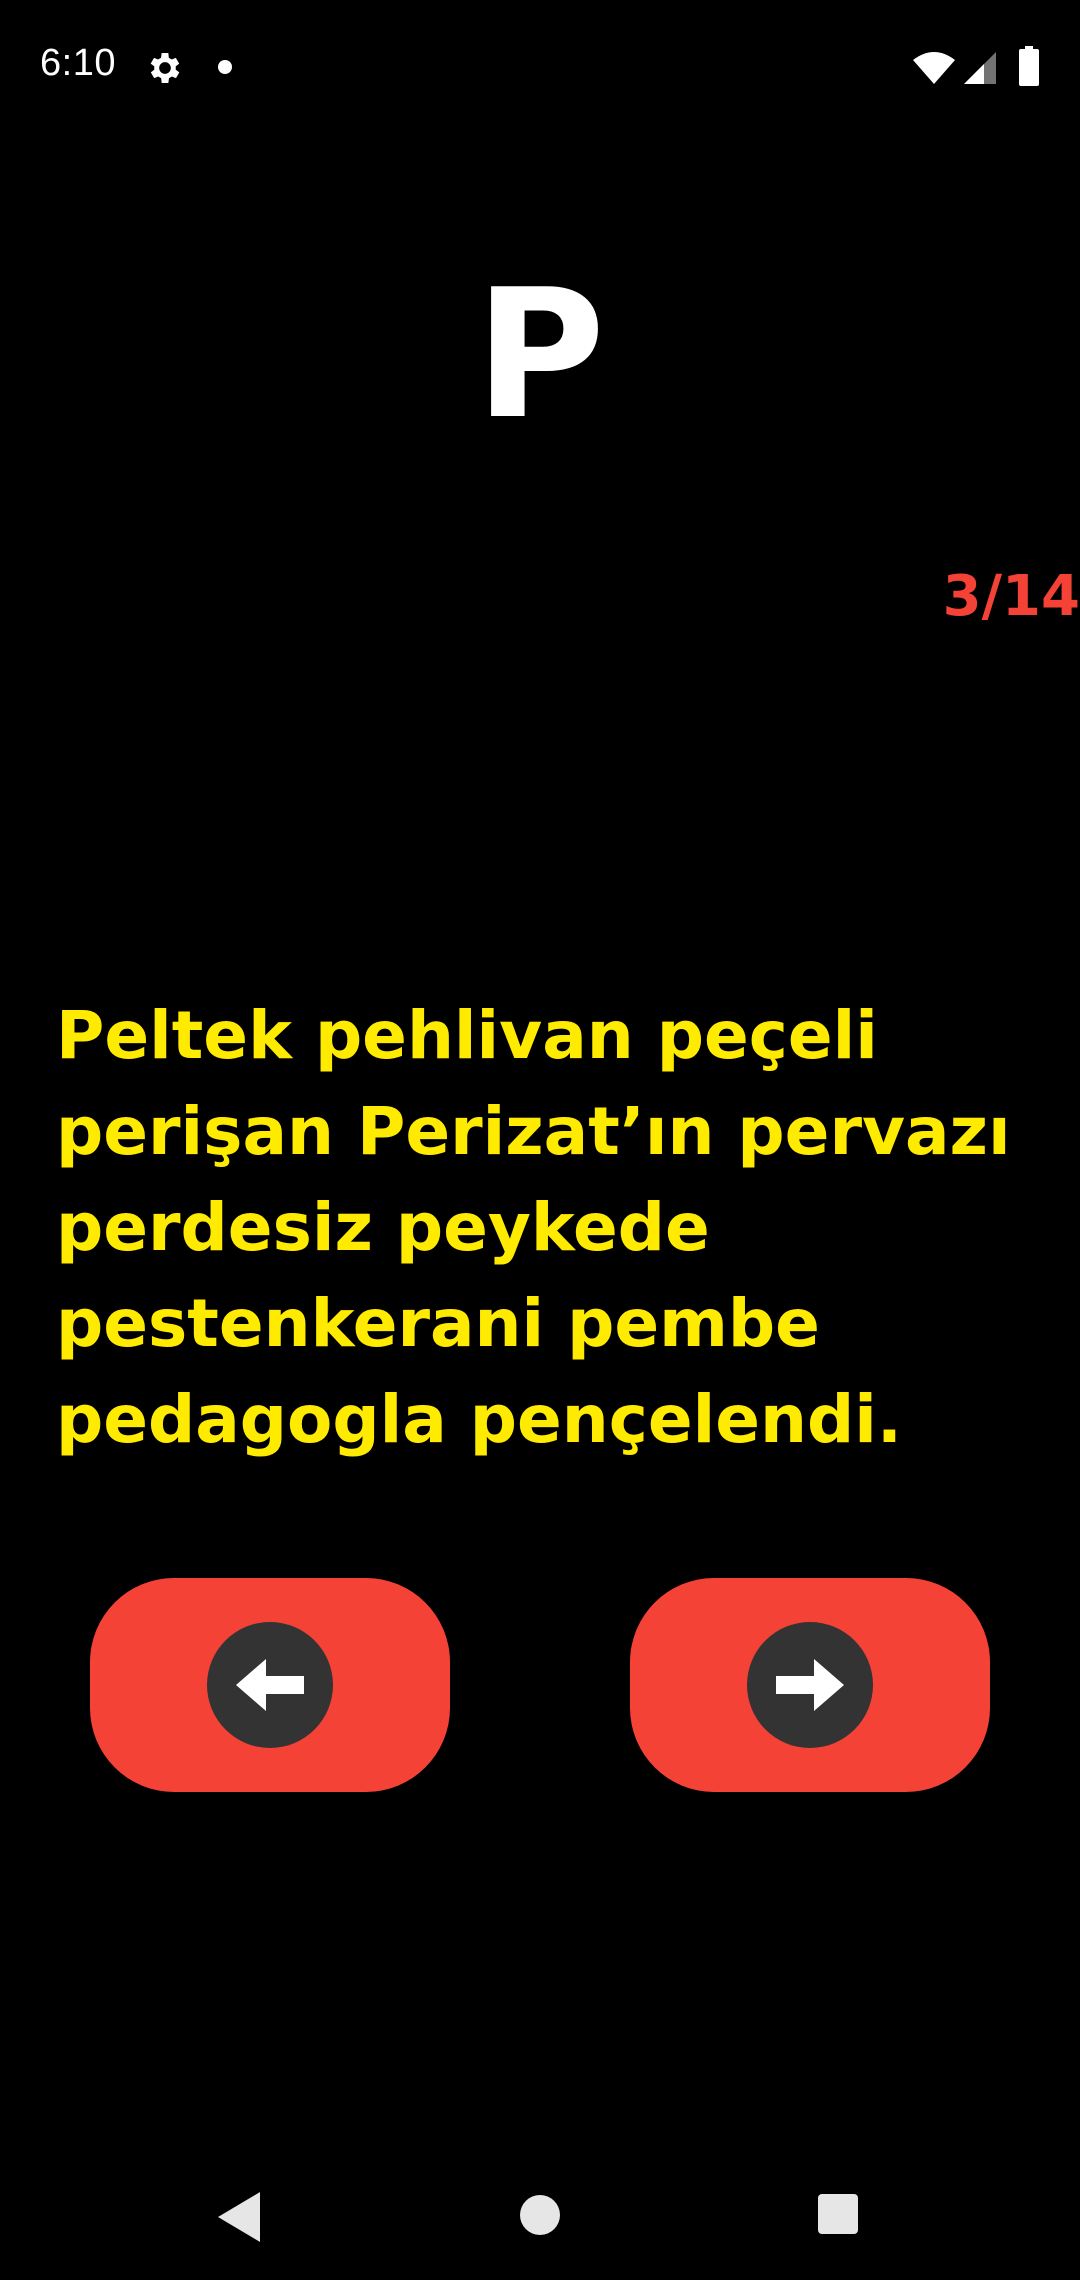 This screenshot has width=1080, height=2280. I want to click on status-time: 6:10, so click(78, 63).